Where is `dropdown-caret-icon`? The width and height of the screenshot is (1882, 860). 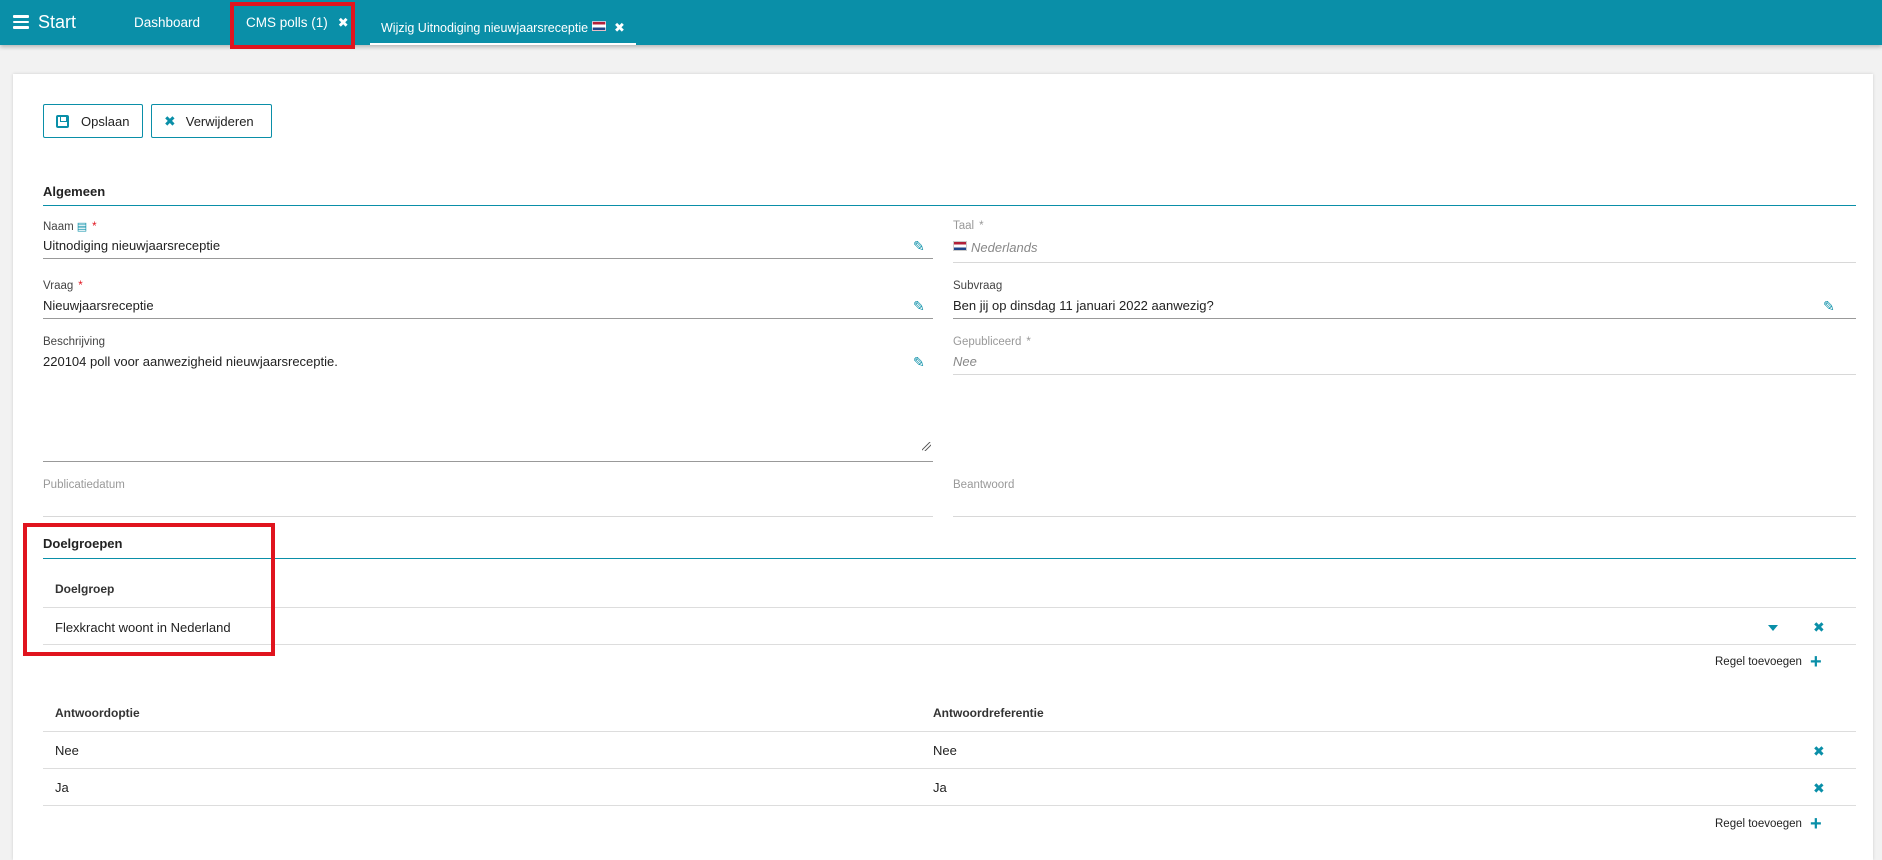 dropdown-caret-icon is located at coordinates (1773, 628).